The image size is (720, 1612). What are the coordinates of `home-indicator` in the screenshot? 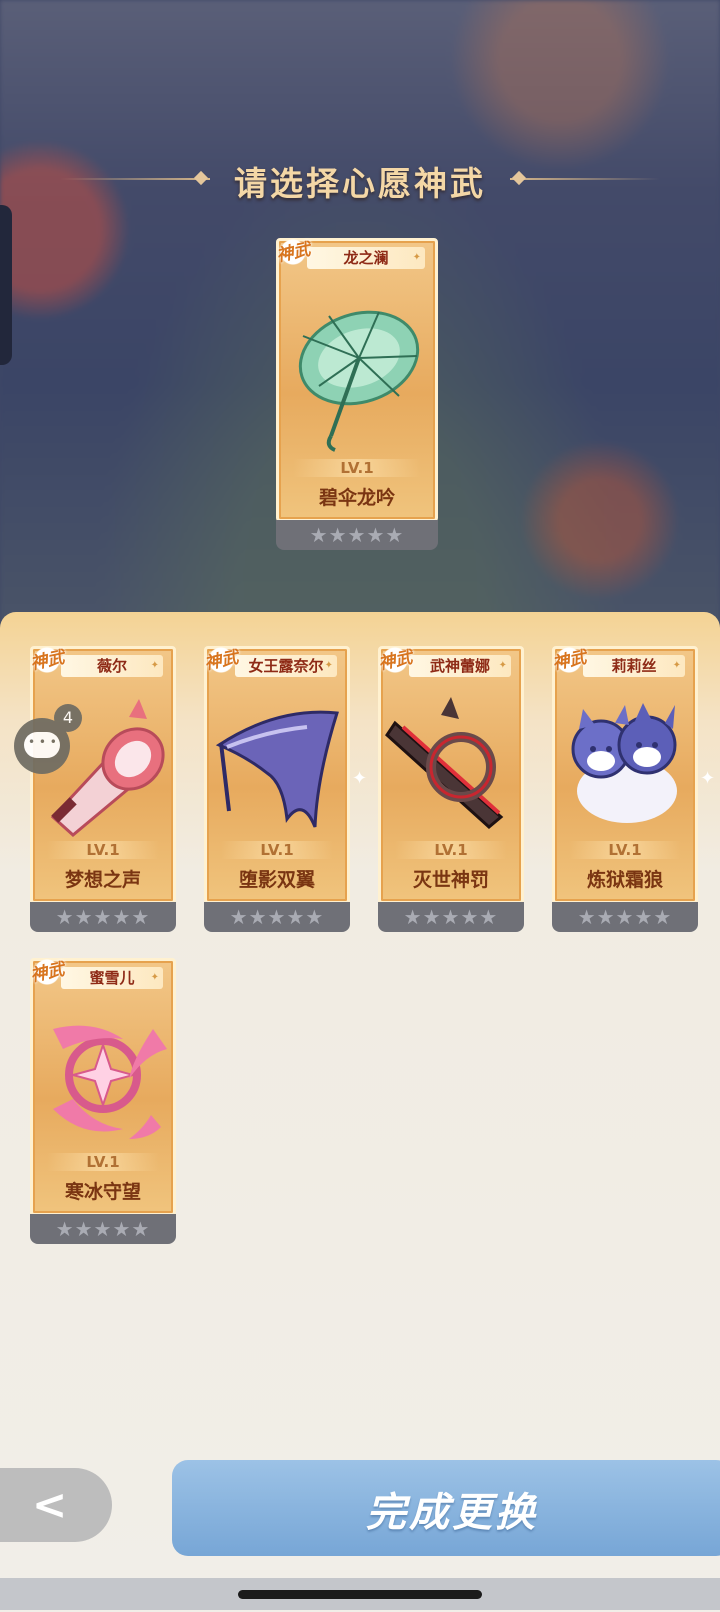 It's located at (360, 1594).